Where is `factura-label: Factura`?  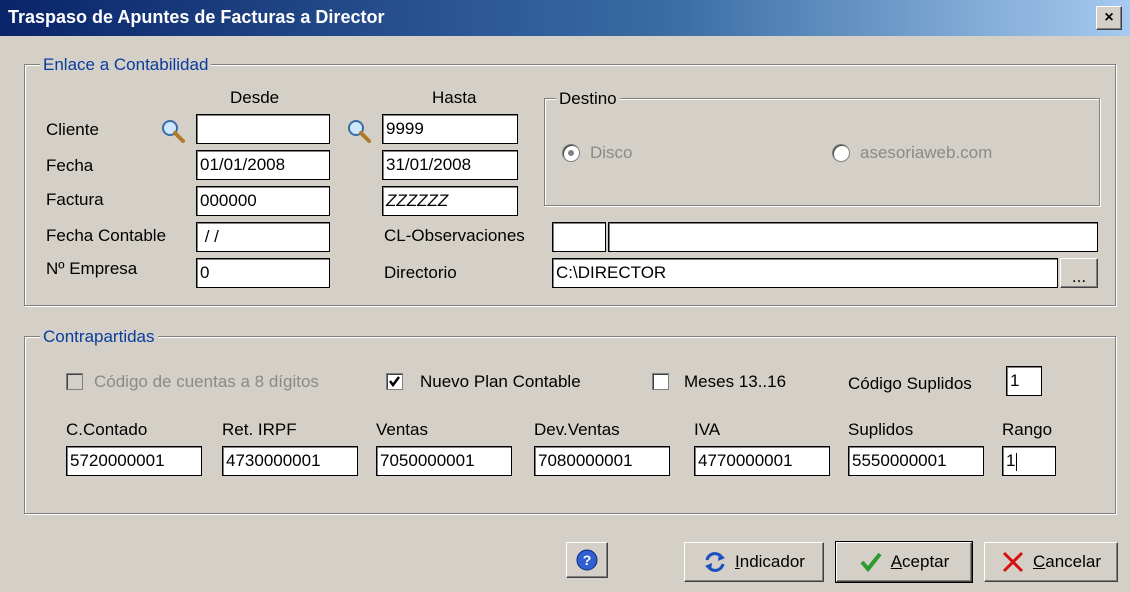 factura-label: Factura is located at coordinates (75, 199).